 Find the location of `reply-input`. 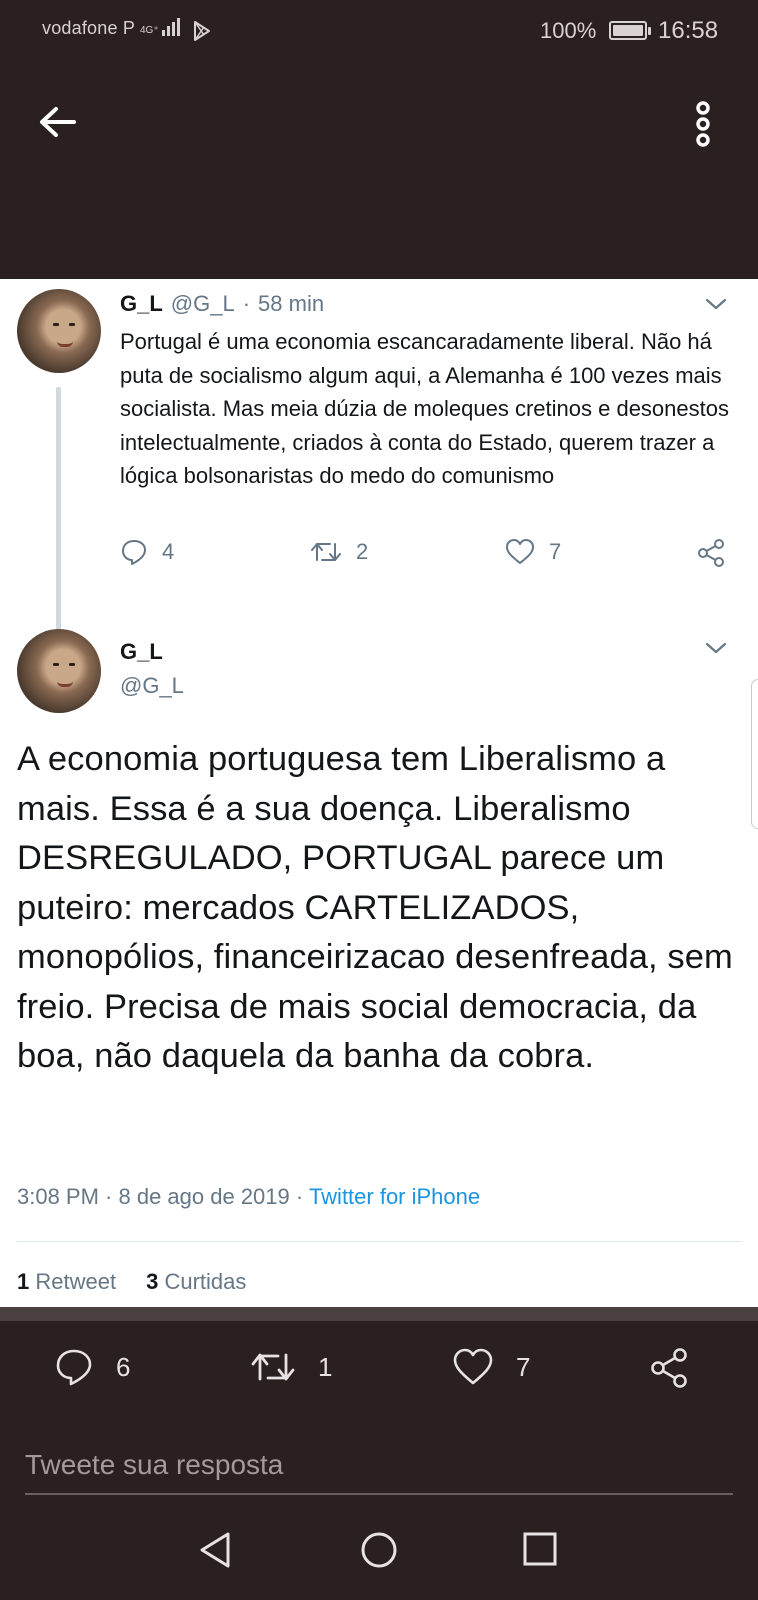

reply-input is located at coordinates (379, 1466).